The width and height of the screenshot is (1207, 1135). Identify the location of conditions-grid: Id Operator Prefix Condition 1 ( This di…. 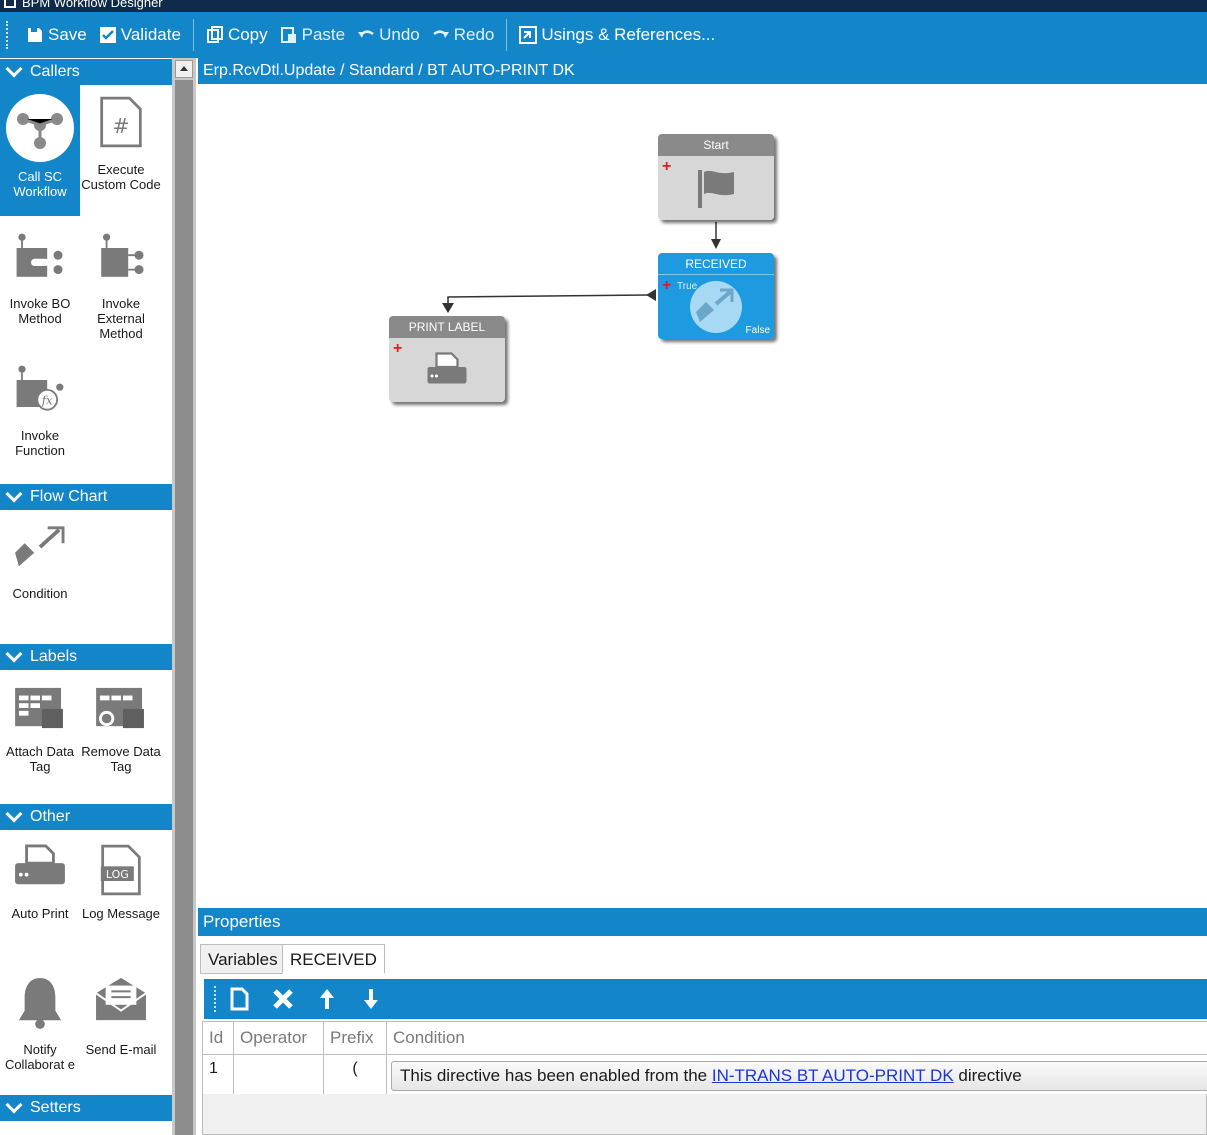
(704, 1078).